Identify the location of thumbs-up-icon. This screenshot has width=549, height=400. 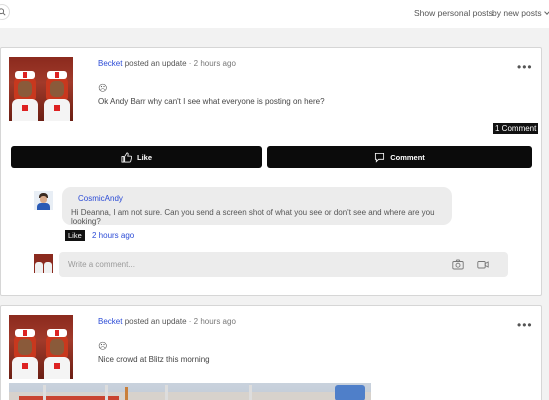
(126, 157).